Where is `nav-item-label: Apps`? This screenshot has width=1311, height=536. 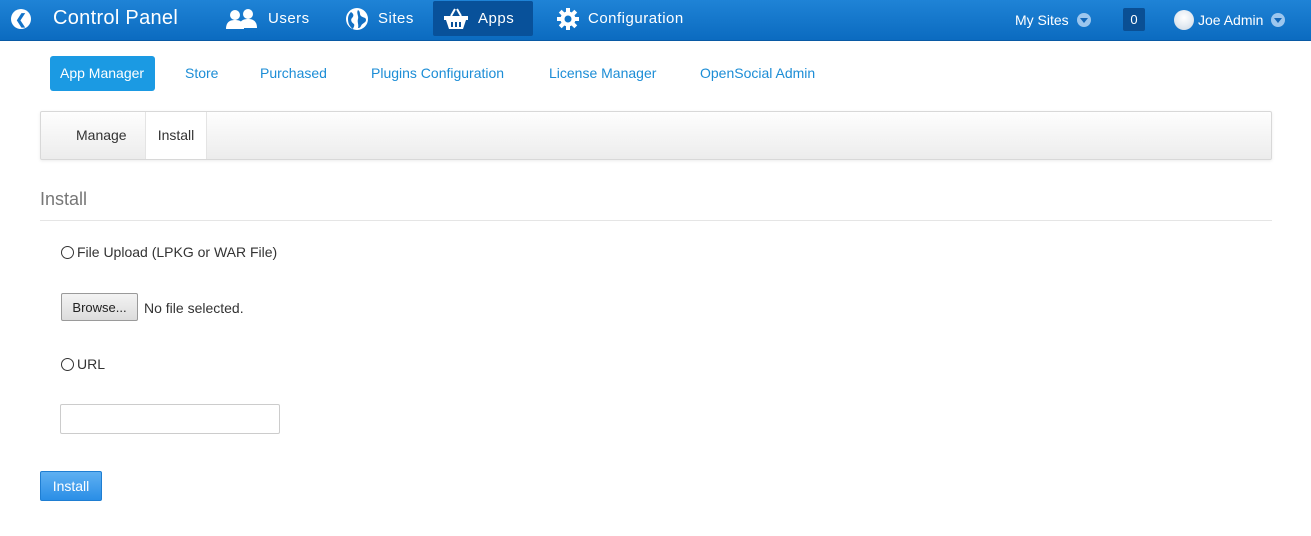 nav-item-label: Apps is located at coordinates (496, 18).